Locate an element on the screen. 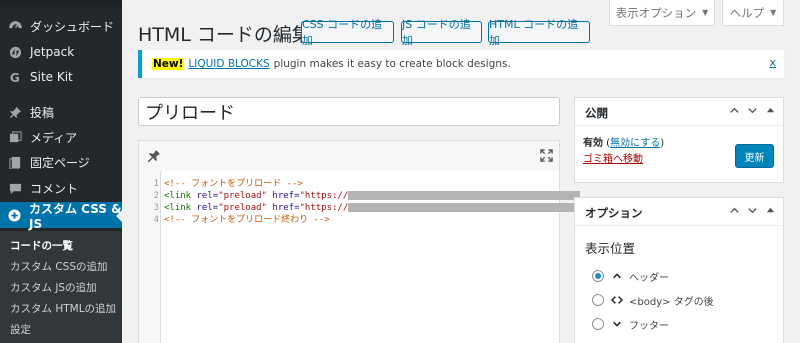  submenu-item-add-css: カスタム CSSの追加 is located at coordinates (59, 266).